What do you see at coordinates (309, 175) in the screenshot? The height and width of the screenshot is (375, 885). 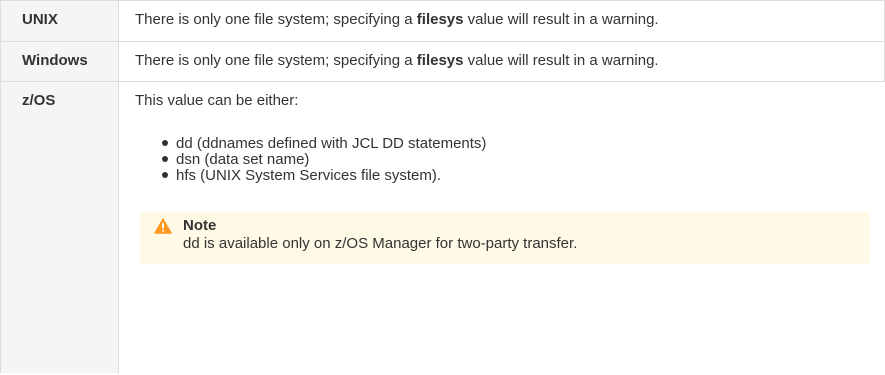 I see `list-item-text: hfs (UNIX System Services file system).` at bounding box center [309, 175].